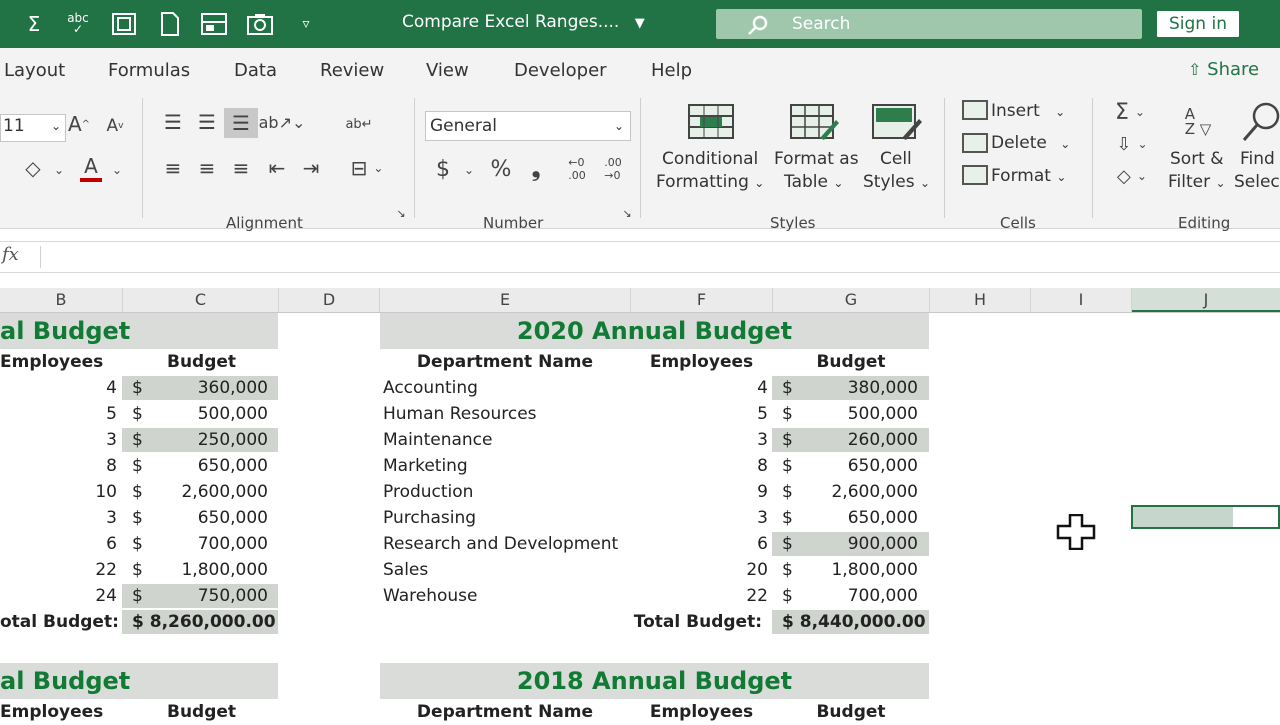  I want to click on top-align-icon: ☰, so click(173, 122).